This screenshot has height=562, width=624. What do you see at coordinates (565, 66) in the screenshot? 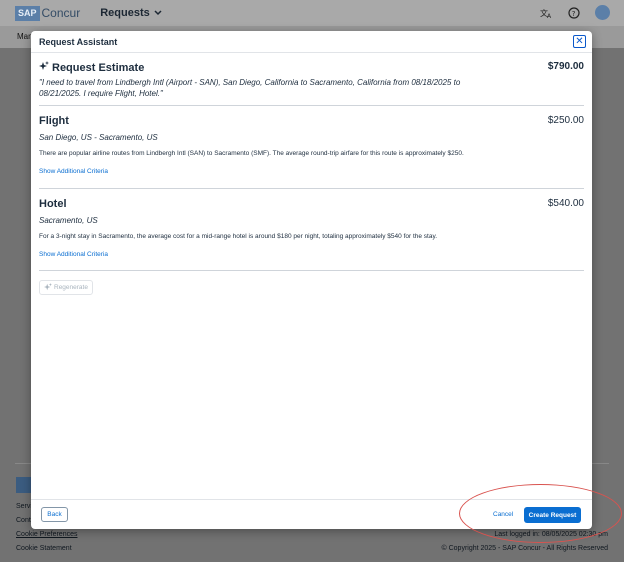
I see `estimate-total-amount: $790.00` at bounding box center [565, 66].